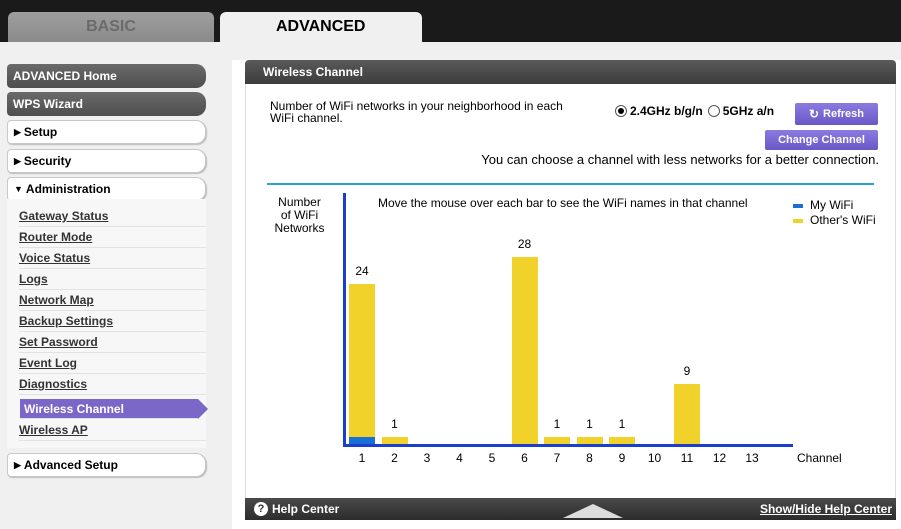  What do you see at coordinates (114, 409) in the screenshot?
I see `sublink-wireless-channel: Wireless Channel` at bounding box center [114, 409].